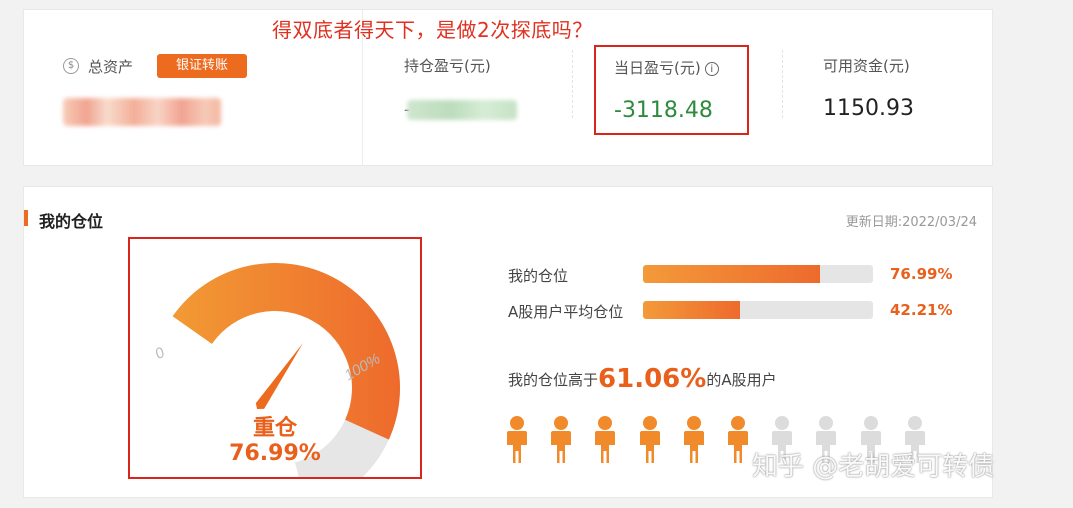 This screenshot has height=508, width=1073. Describe the element at coordinates (732, 274) in the screenshot. I see `bar-fill-my-position` at that location.